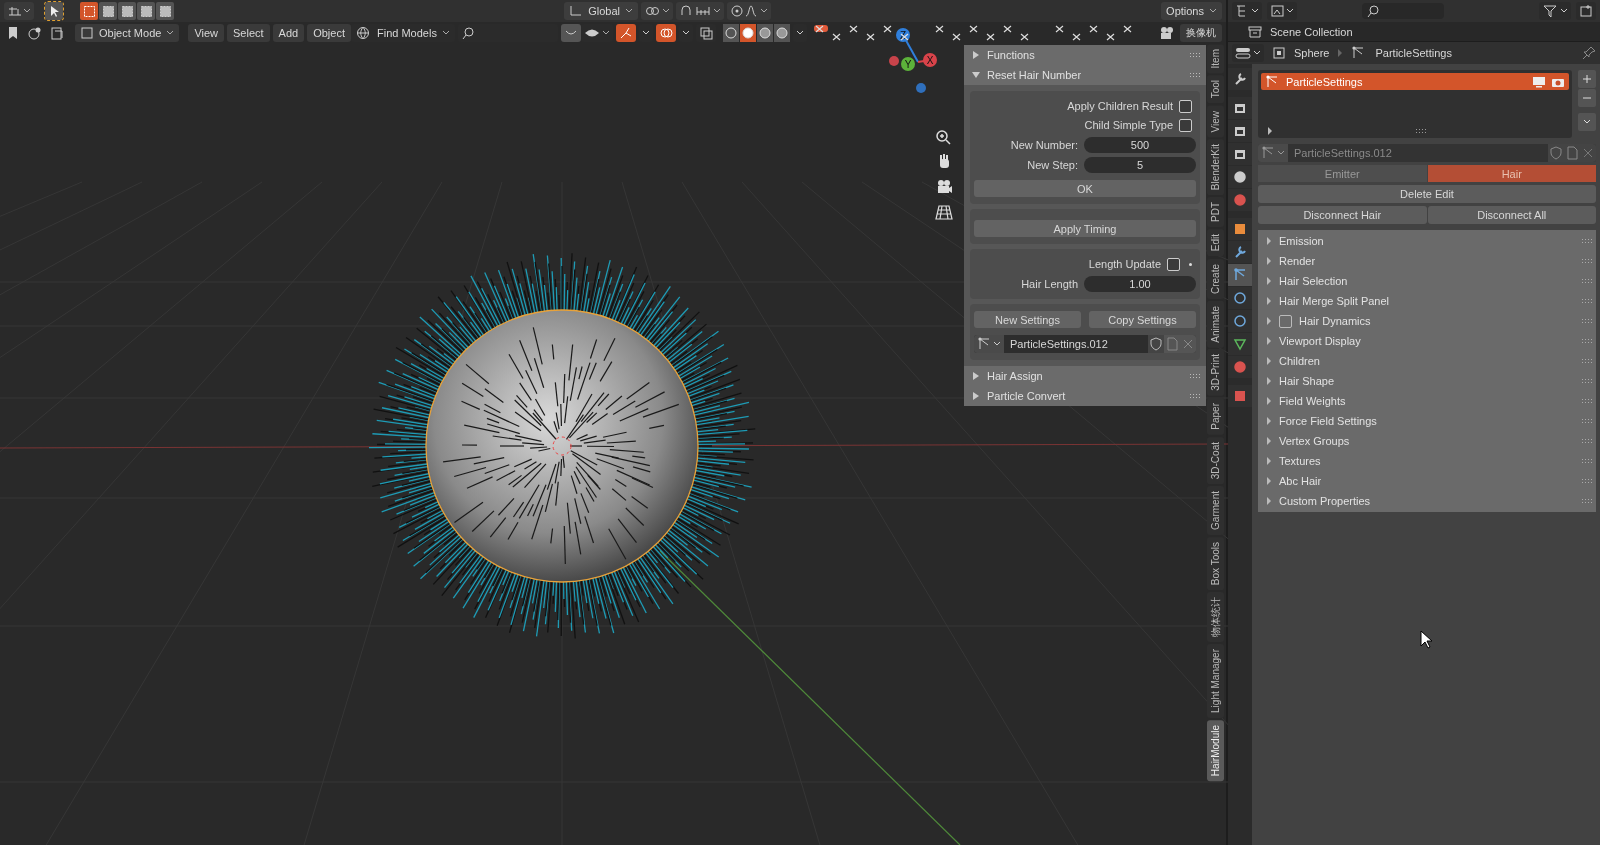 This screenshot has height=845, width=1600. What do you see at coordinates (1215, 681) in the screenshot?
I see `sidebar-tab: Light Manager` at bounding box center [1215, 681].